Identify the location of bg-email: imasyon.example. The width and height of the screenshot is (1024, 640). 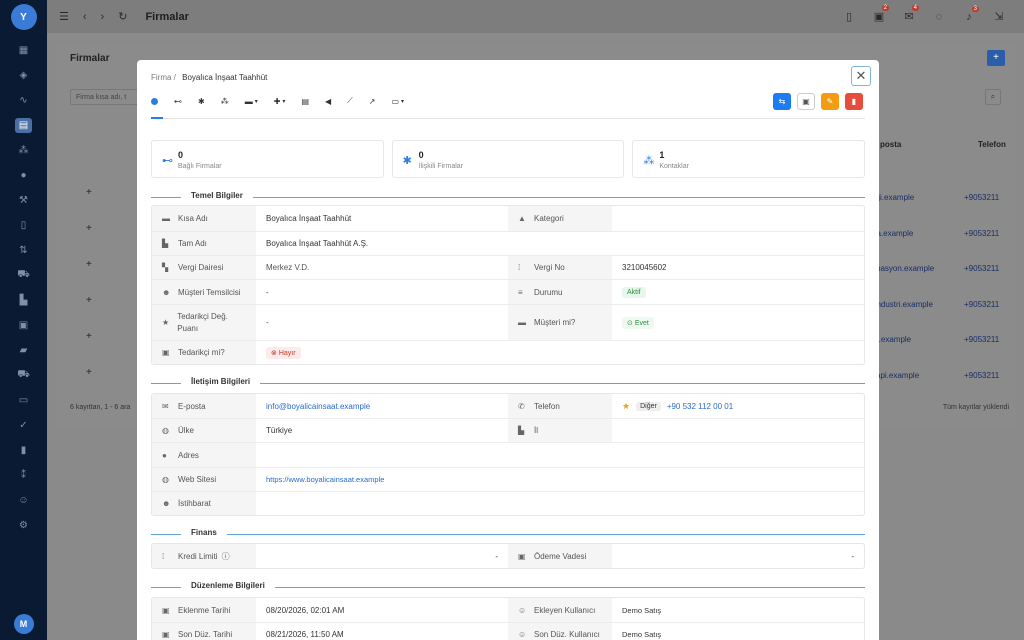
(903, 268).